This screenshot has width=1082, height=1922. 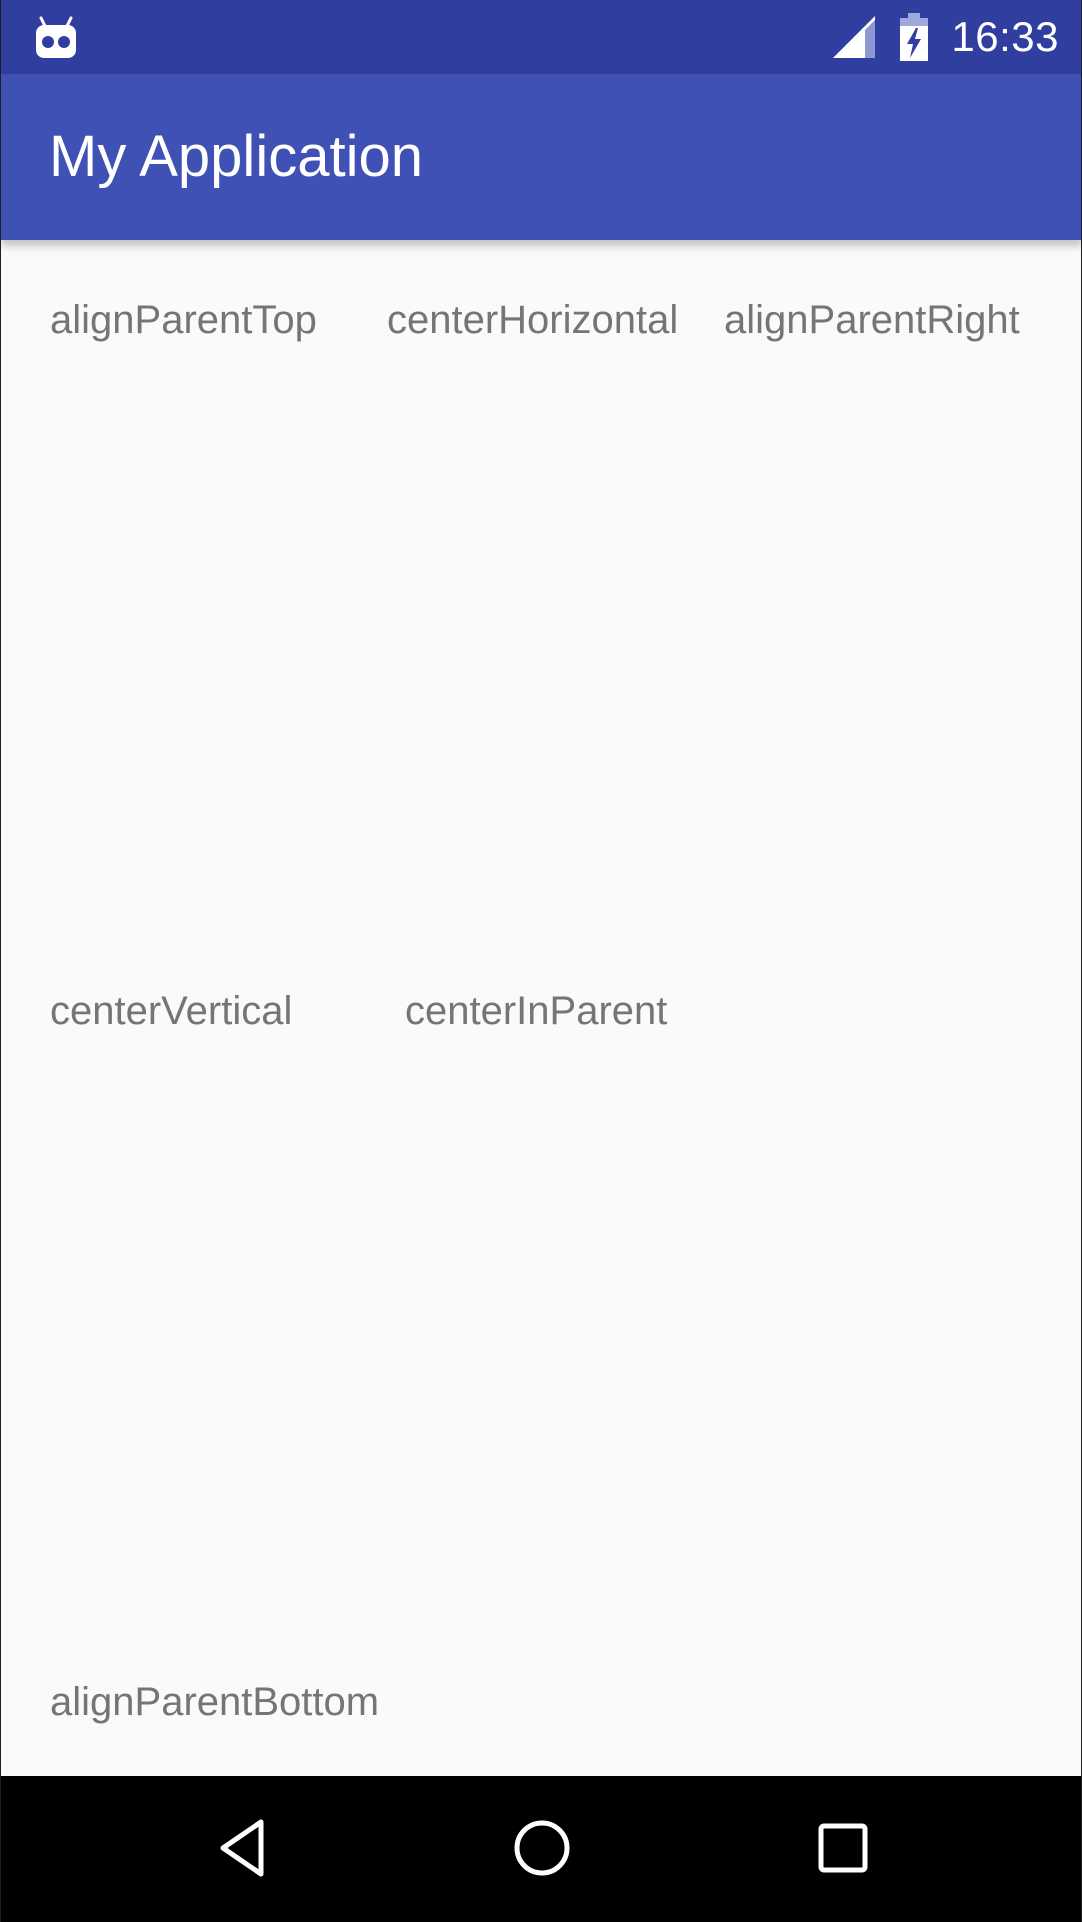 I want to click on recents-button, so click(x=843, y=1848).